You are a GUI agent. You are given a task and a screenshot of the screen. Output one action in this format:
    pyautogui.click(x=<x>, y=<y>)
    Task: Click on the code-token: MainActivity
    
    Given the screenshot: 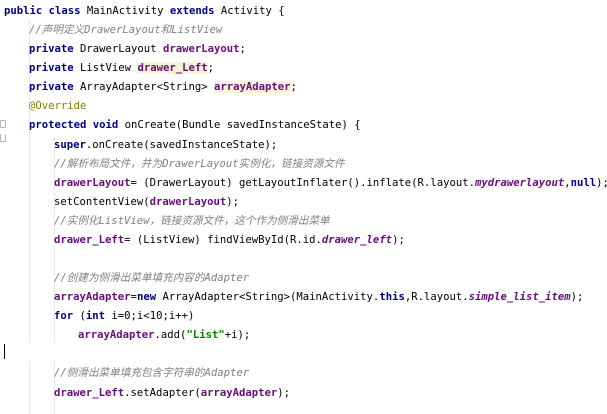 What is the action you would take?
    pyautogui.click(x=128, y=11)
    